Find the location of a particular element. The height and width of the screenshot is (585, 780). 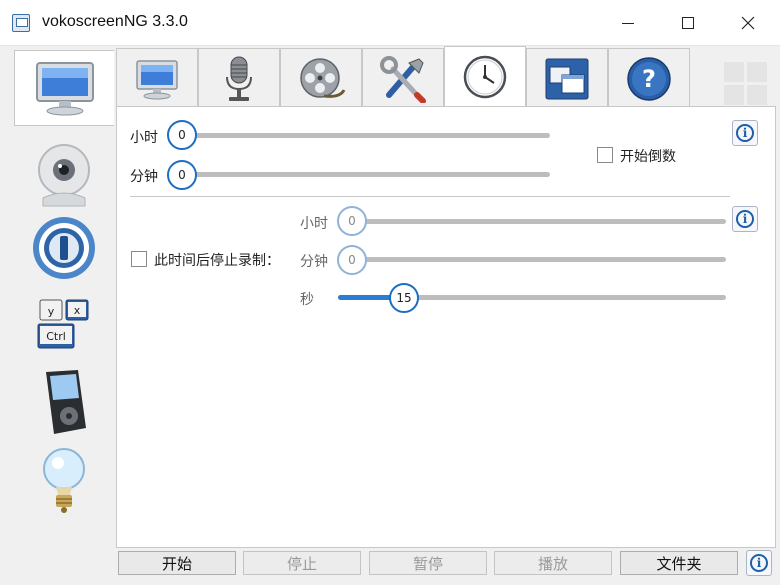

maximize-button is located at coordinates (688, 23).